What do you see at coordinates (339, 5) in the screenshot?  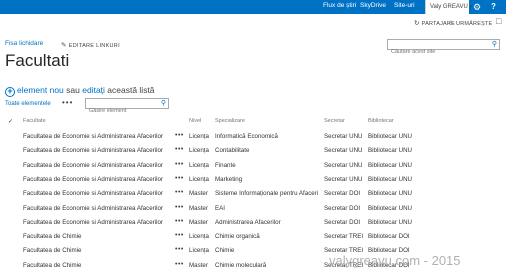 I see `suite-link-newsfeed: Flux de știri` at bounding box center [339, 5].